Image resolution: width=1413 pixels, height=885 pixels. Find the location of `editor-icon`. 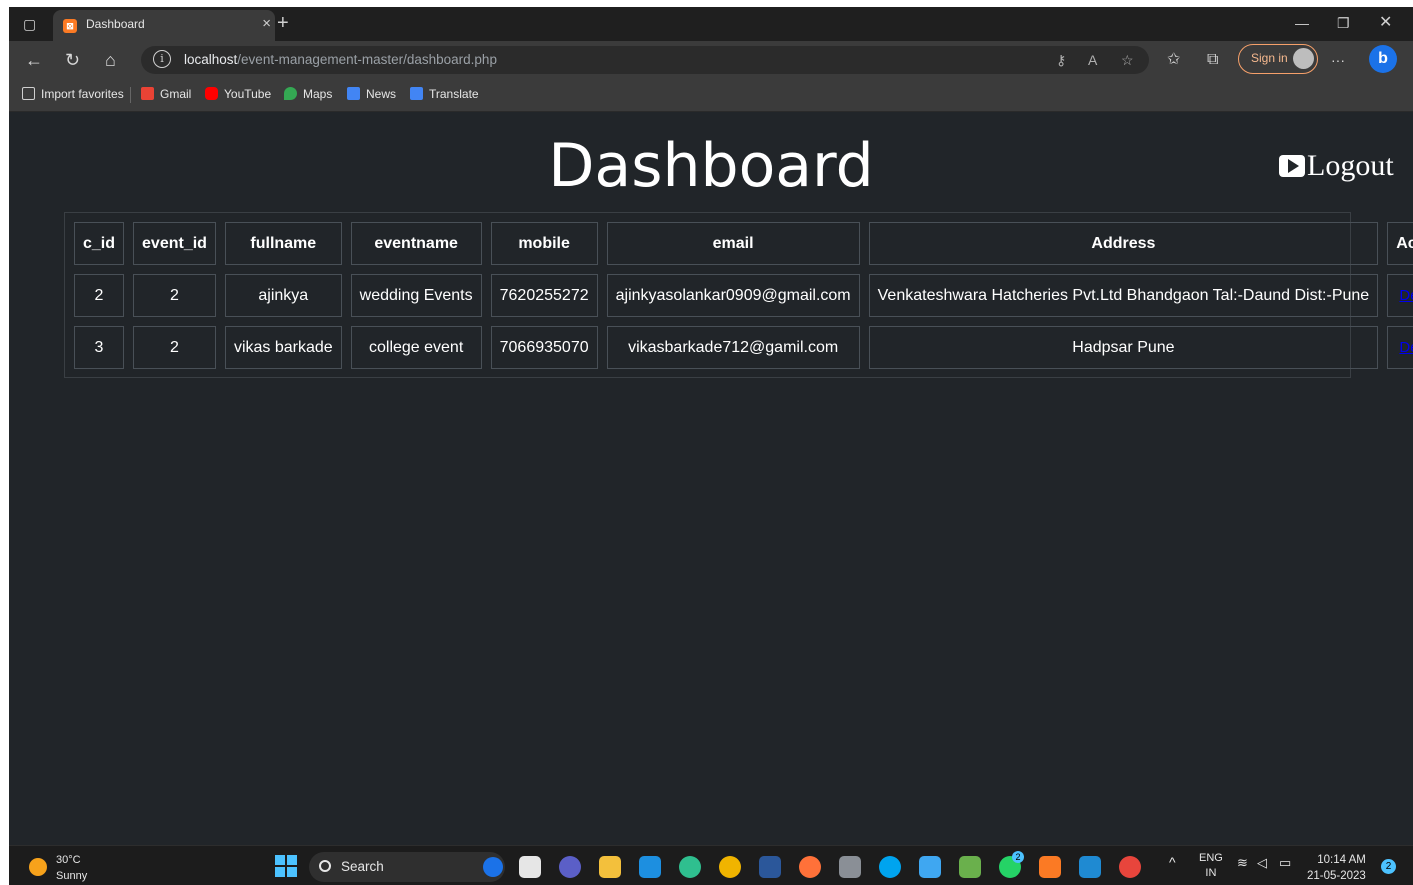

editor-icon is located at coordinates (970, 867).